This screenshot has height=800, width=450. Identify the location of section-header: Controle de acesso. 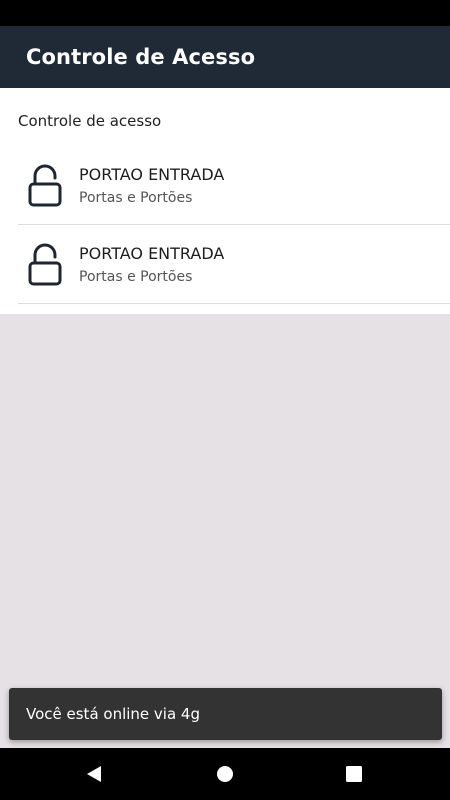
(90, 121).